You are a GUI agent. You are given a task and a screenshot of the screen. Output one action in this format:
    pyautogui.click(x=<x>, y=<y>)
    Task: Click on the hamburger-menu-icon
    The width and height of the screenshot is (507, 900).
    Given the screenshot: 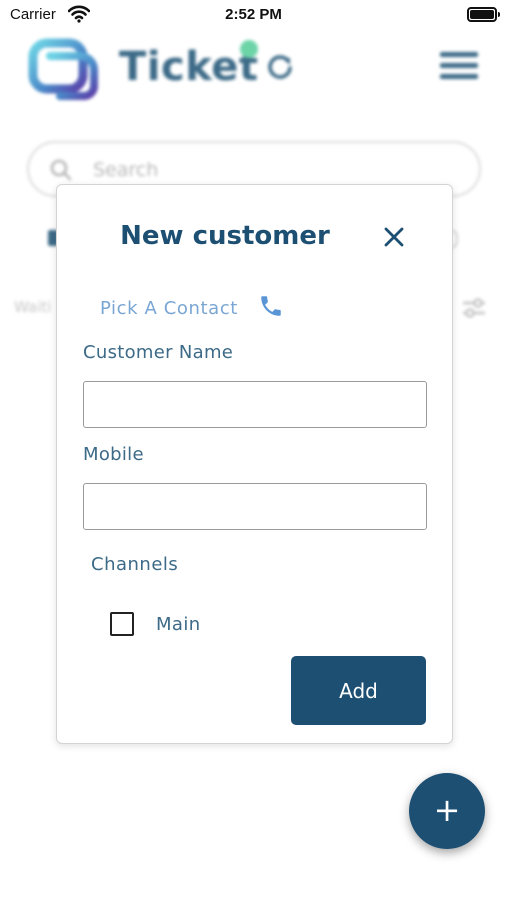 What is the action you would take?
    pyautogui.click(x=459, y=68)
    